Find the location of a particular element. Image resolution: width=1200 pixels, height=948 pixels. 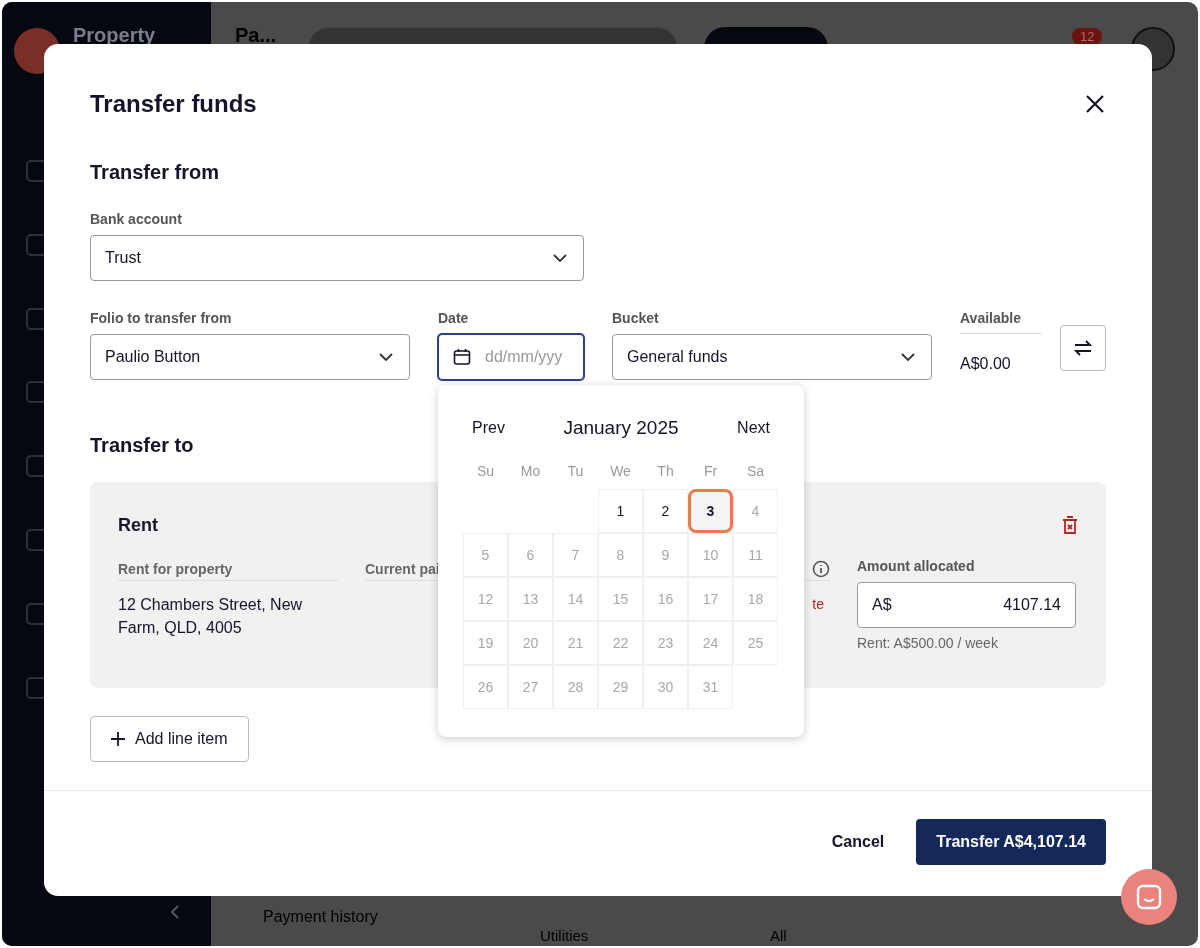

transfer-button: Transfer A$4,107.14 is located at coordinates (1011, 842).